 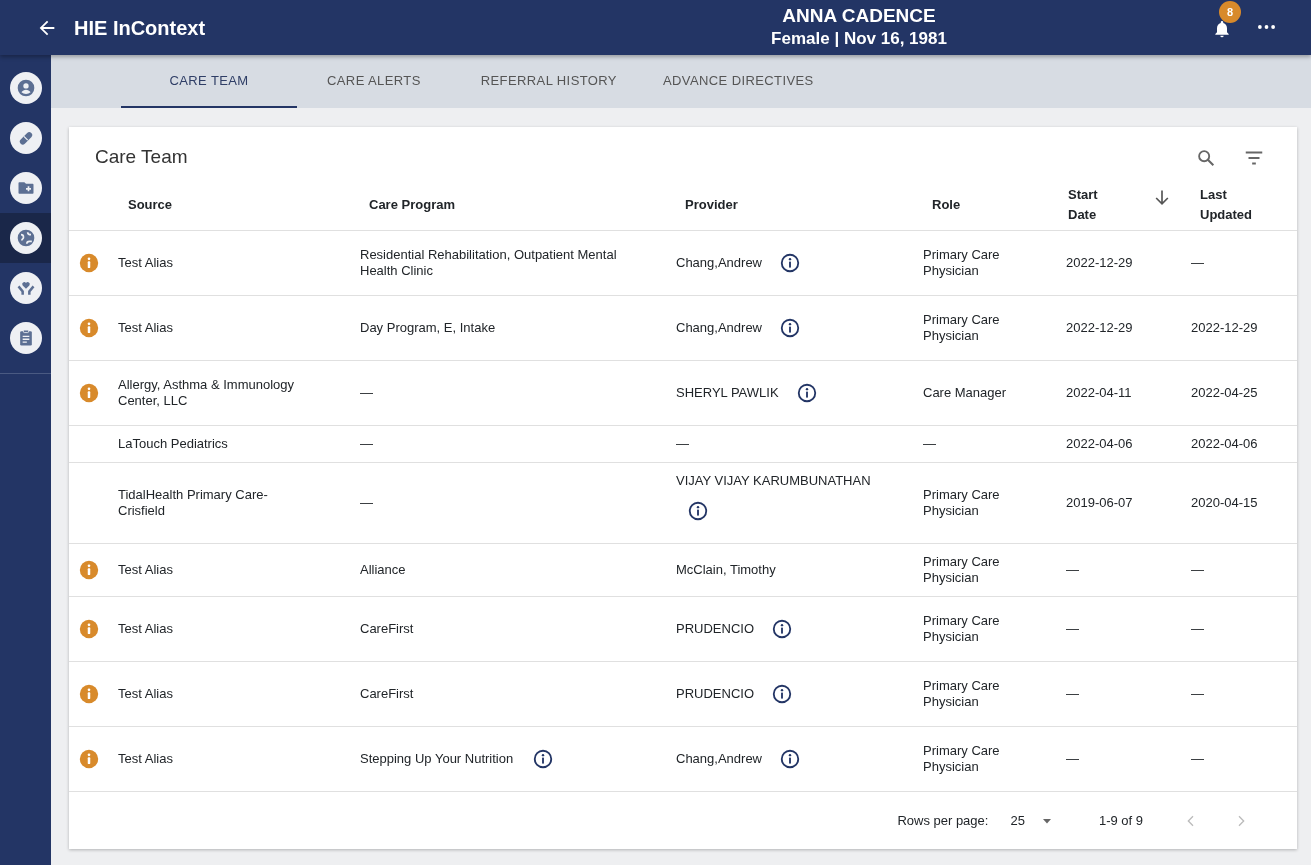 I want to click on tab: CARE TEAM, so click(x=209, y=81).